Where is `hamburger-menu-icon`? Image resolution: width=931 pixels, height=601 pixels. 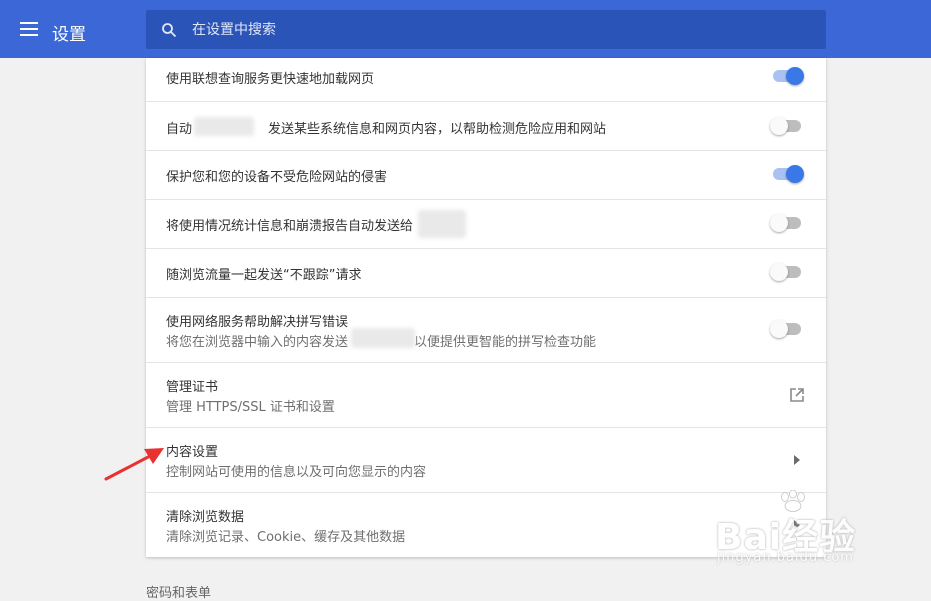 hamburger-menu-icon is located at coordinates (29, 29).